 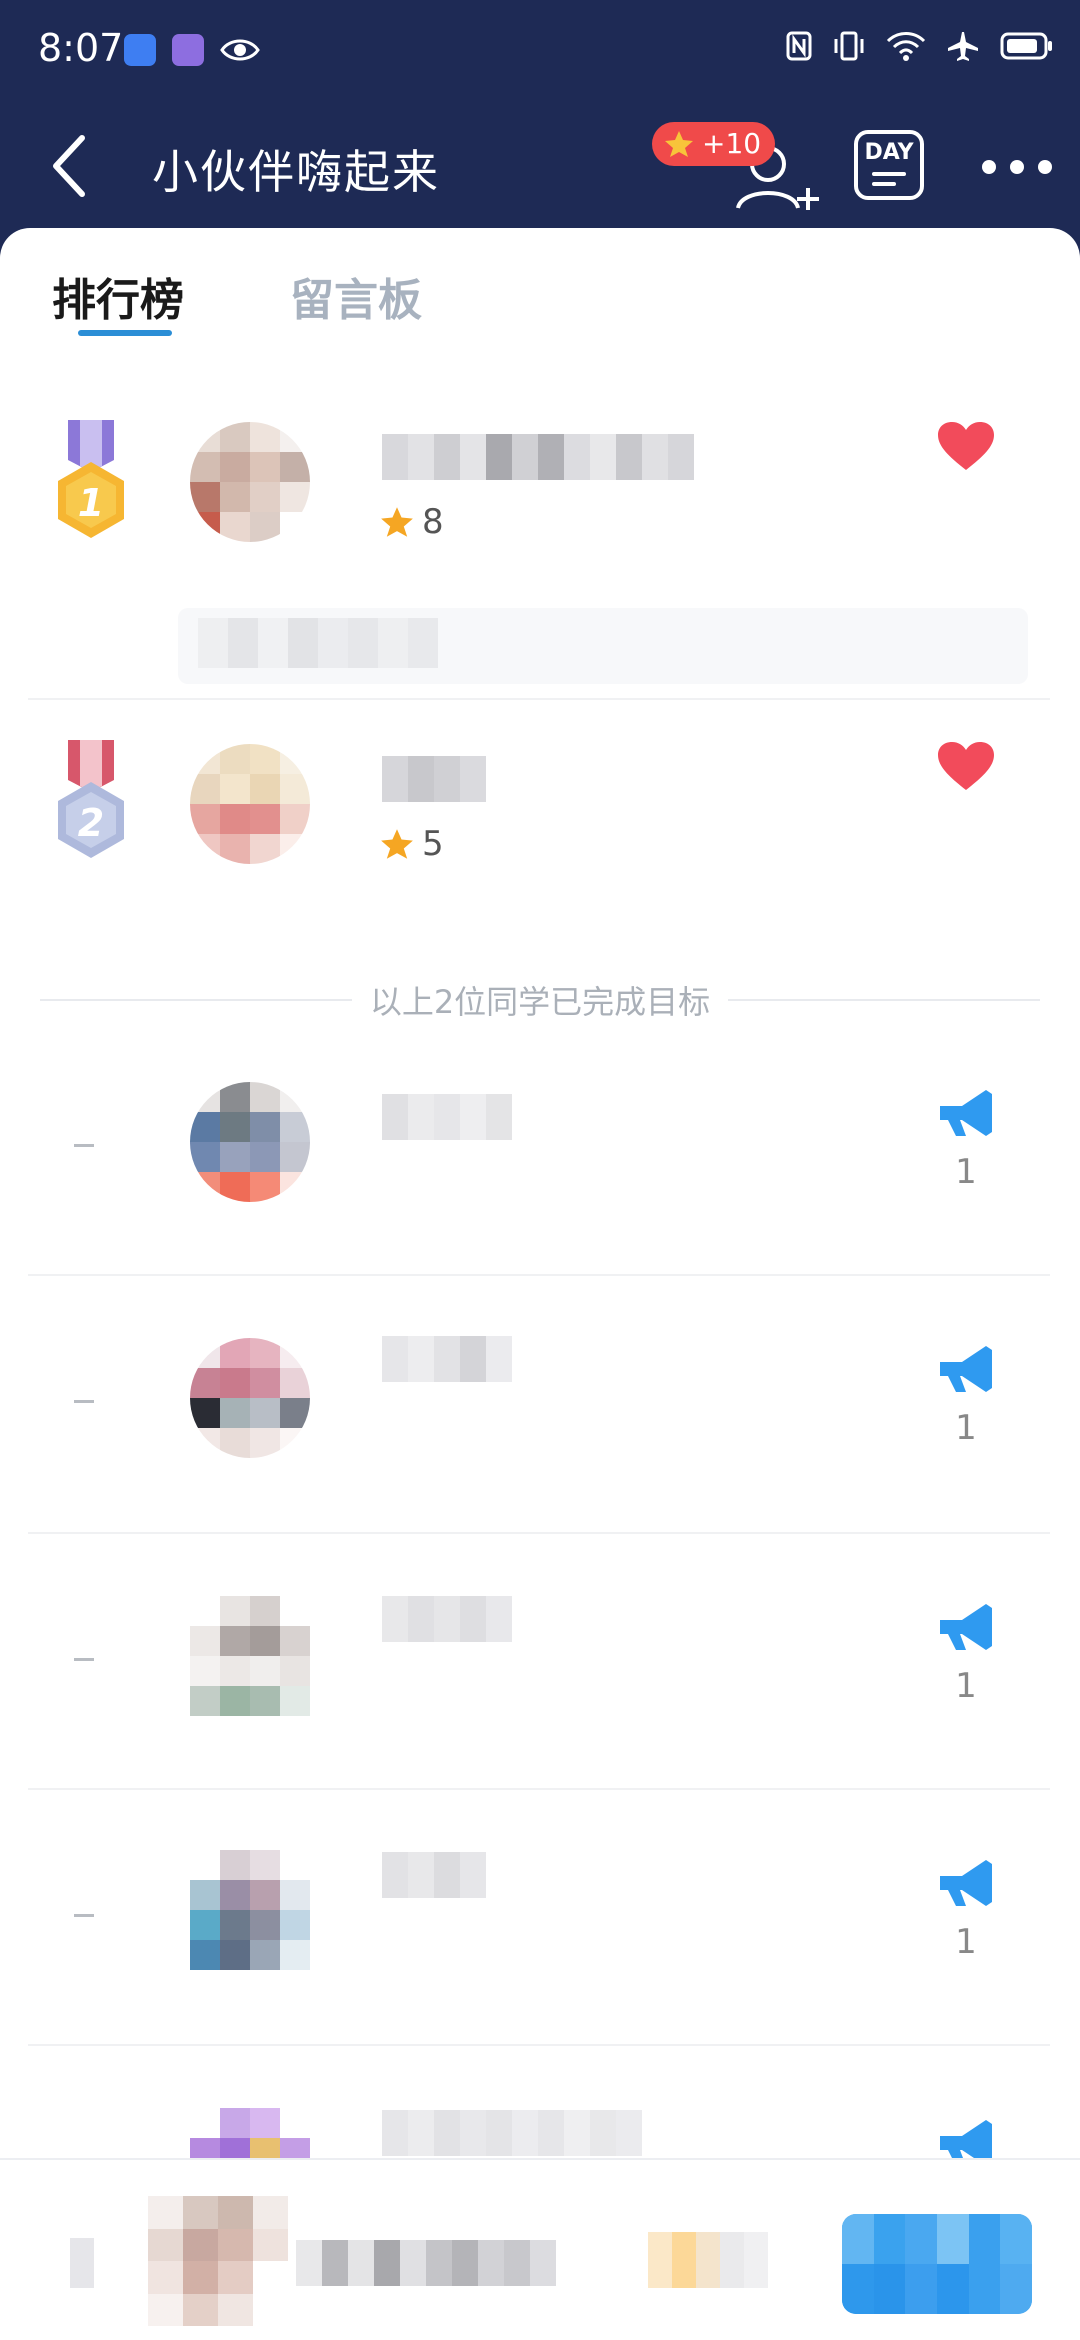 I want to click on status-system-icons, so click(x=920, y=46).